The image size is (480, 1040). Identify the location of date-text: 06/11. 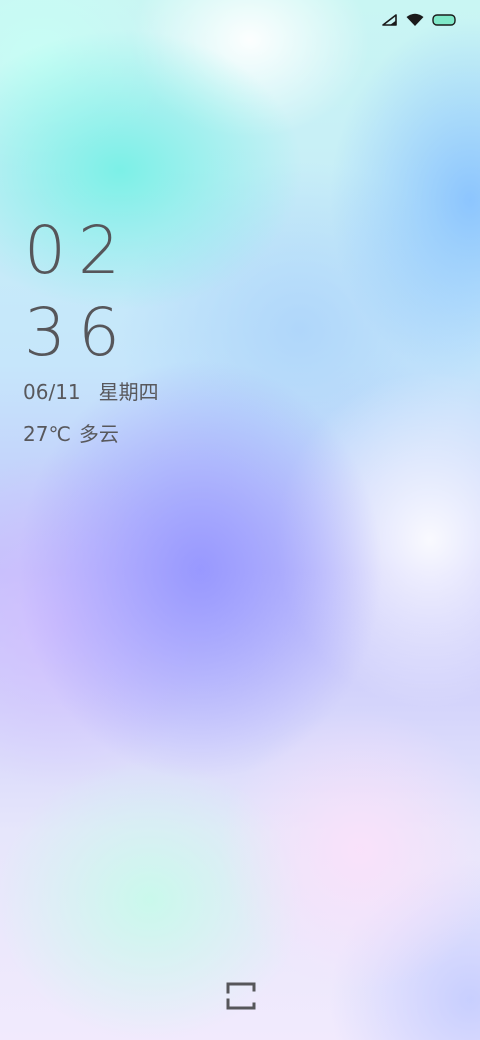
(52, 392).